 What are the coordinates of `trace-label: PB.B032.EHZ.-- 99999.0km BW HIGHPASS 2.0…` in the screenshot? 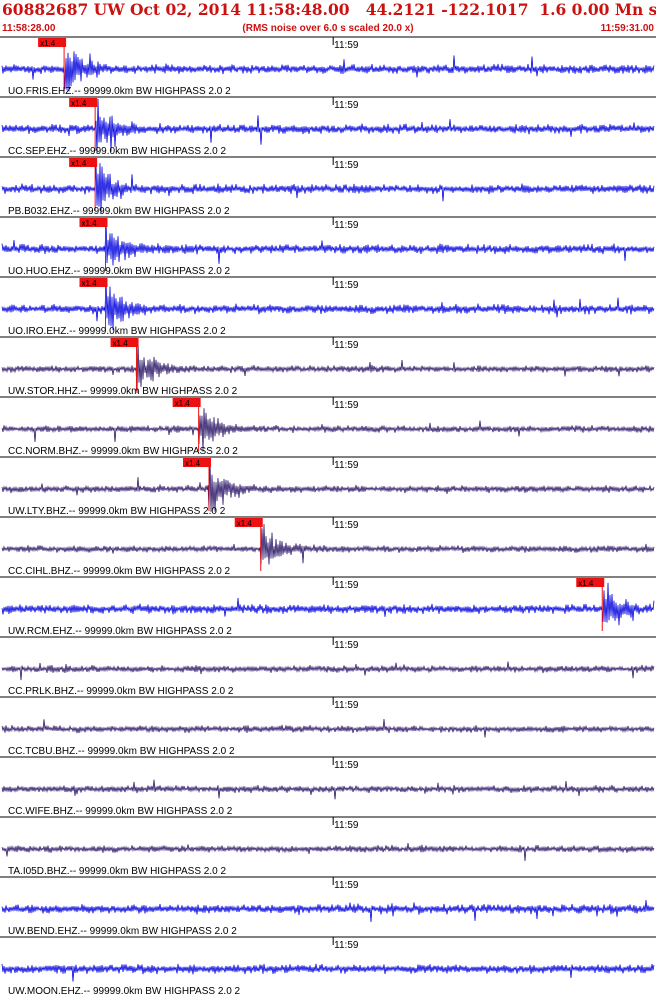 It's located at (119, 211).